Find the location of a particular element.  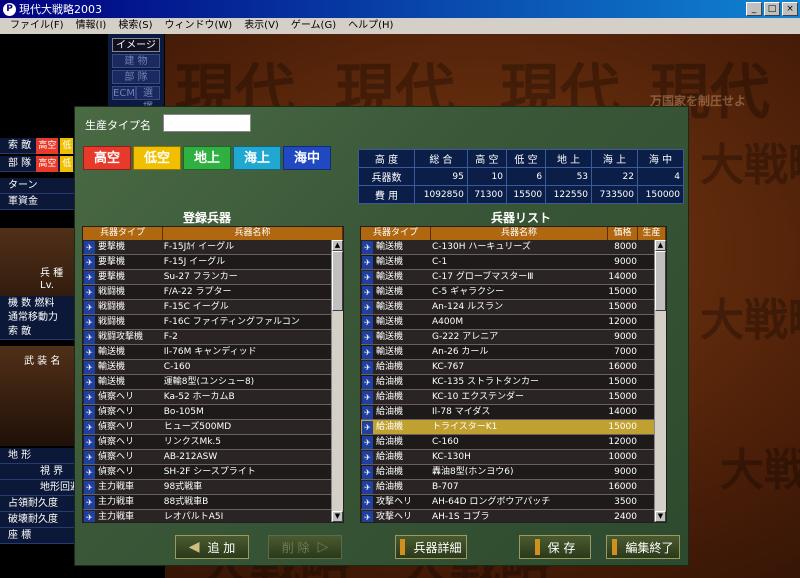

list-item: ✈ 給油機 KC-767 16000 is located at coordinates (507, 367).